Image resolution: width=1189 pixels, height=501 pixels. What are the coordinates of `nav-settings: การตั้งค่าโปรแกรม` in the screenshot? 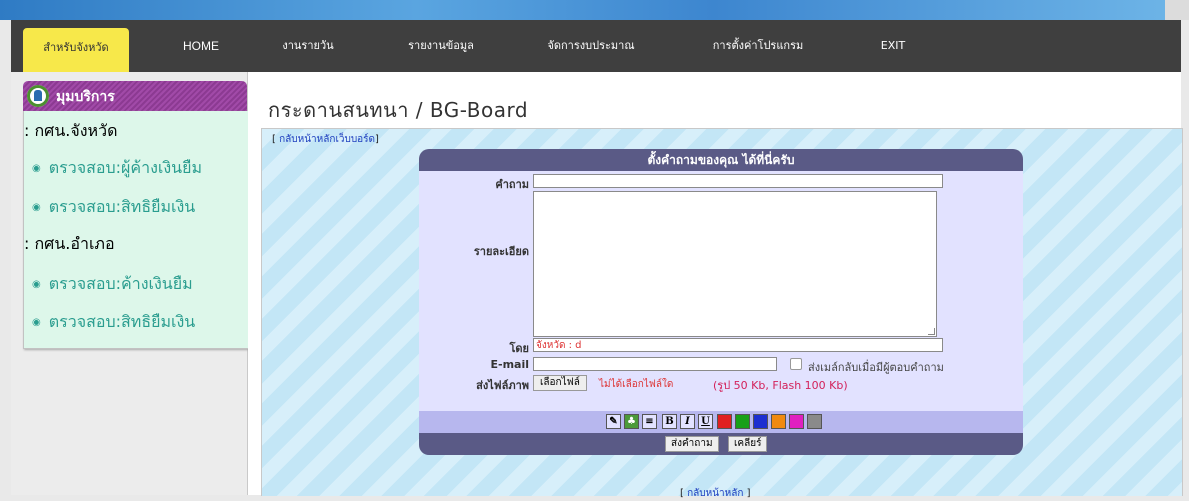 It's located at (758, 46).